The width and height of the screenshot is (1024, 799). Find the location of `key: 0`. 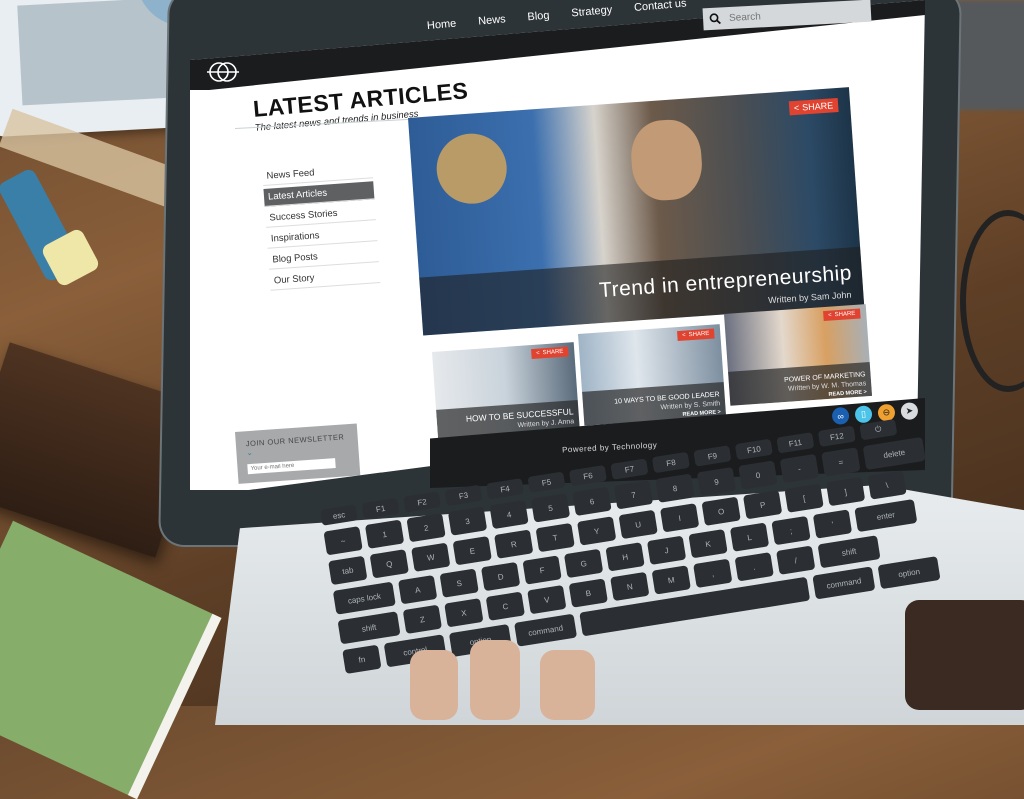

key: 0 is located at coordinates (758, 475).